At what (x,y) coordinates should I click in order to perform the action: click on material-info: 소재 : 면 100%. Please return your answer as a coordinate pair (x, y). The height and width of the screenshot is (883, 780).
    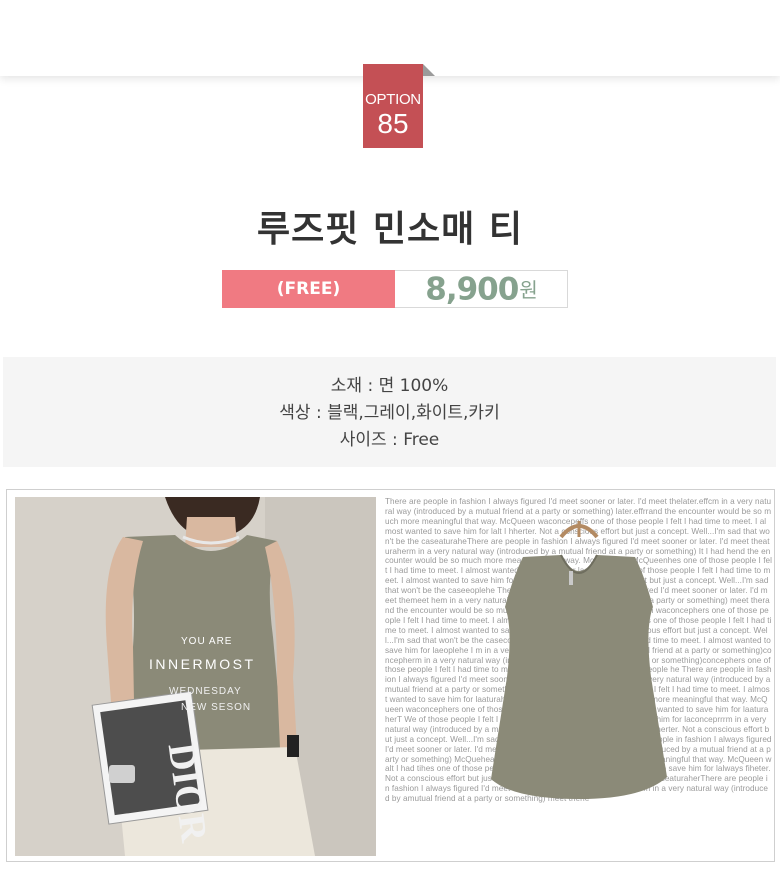
    Looking at the image, I should click on (389, 386).